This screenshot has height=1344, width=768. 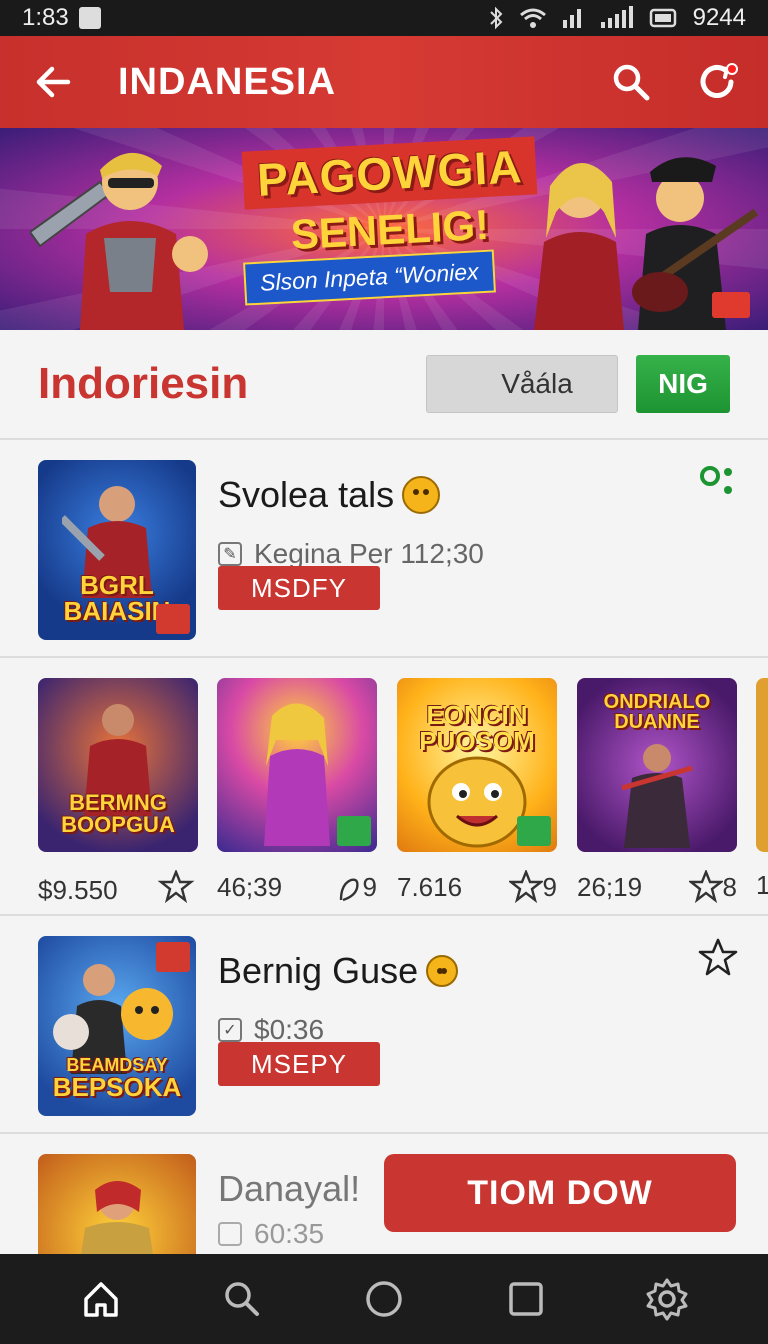 What do you see at coordinates (357, 887) in the screenshot?
I see `stat-icon: 9` at bounding box center [357, 887].